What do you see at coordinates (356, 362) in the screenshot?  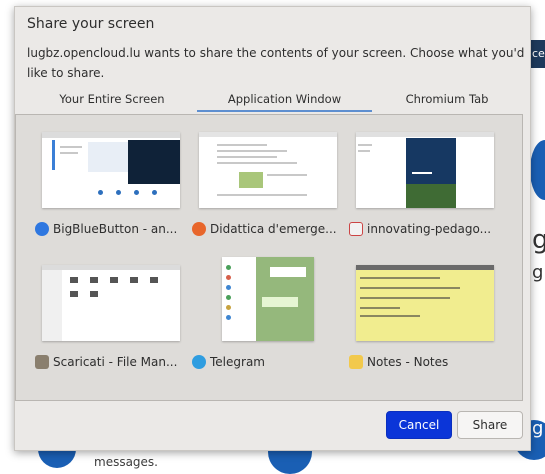 I see `notes-folder-icon` at bounding box center [356, 362].